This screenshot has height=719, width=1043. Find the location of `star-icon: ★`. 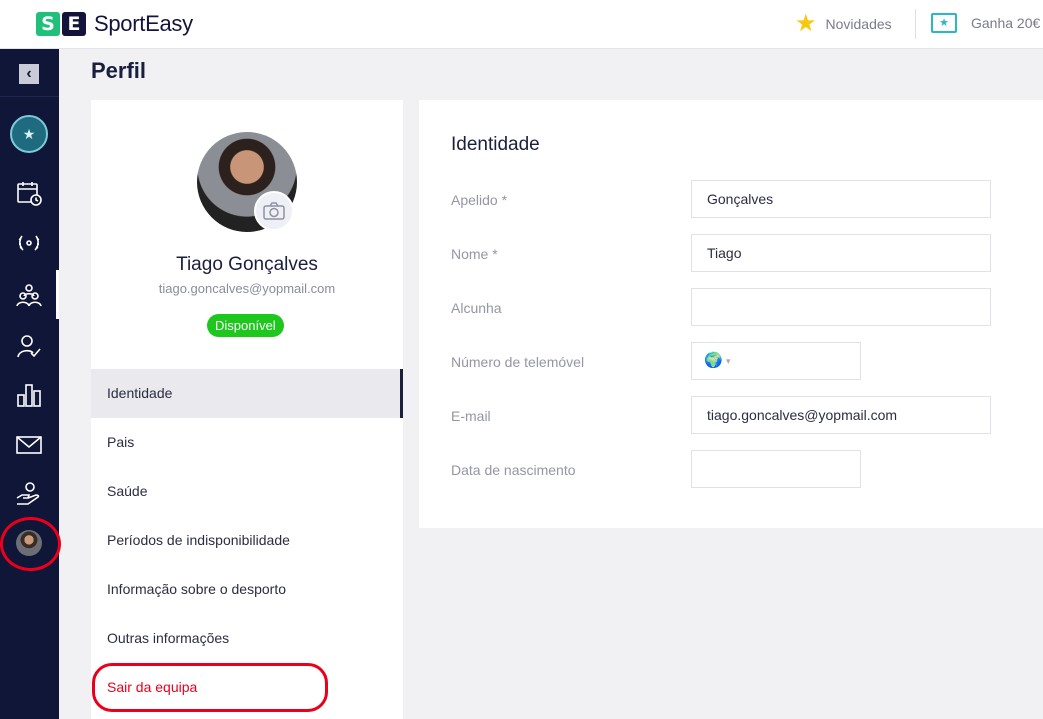

star-icon: ★ is located at coordinates (806, 23).